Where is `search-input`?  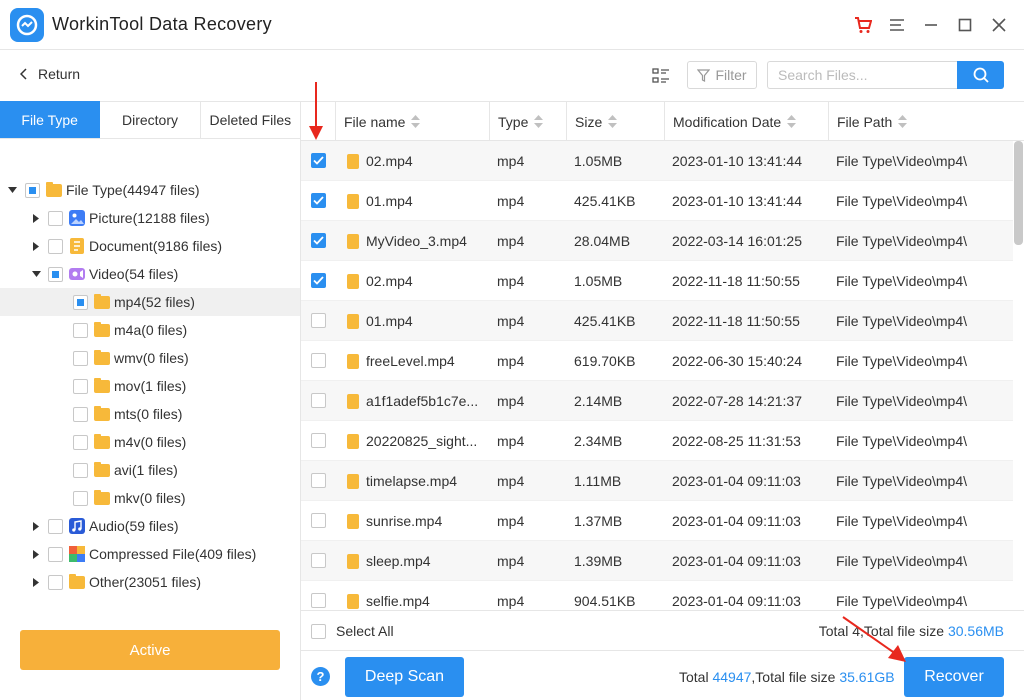 search-input is located at coordinates (862, 75).